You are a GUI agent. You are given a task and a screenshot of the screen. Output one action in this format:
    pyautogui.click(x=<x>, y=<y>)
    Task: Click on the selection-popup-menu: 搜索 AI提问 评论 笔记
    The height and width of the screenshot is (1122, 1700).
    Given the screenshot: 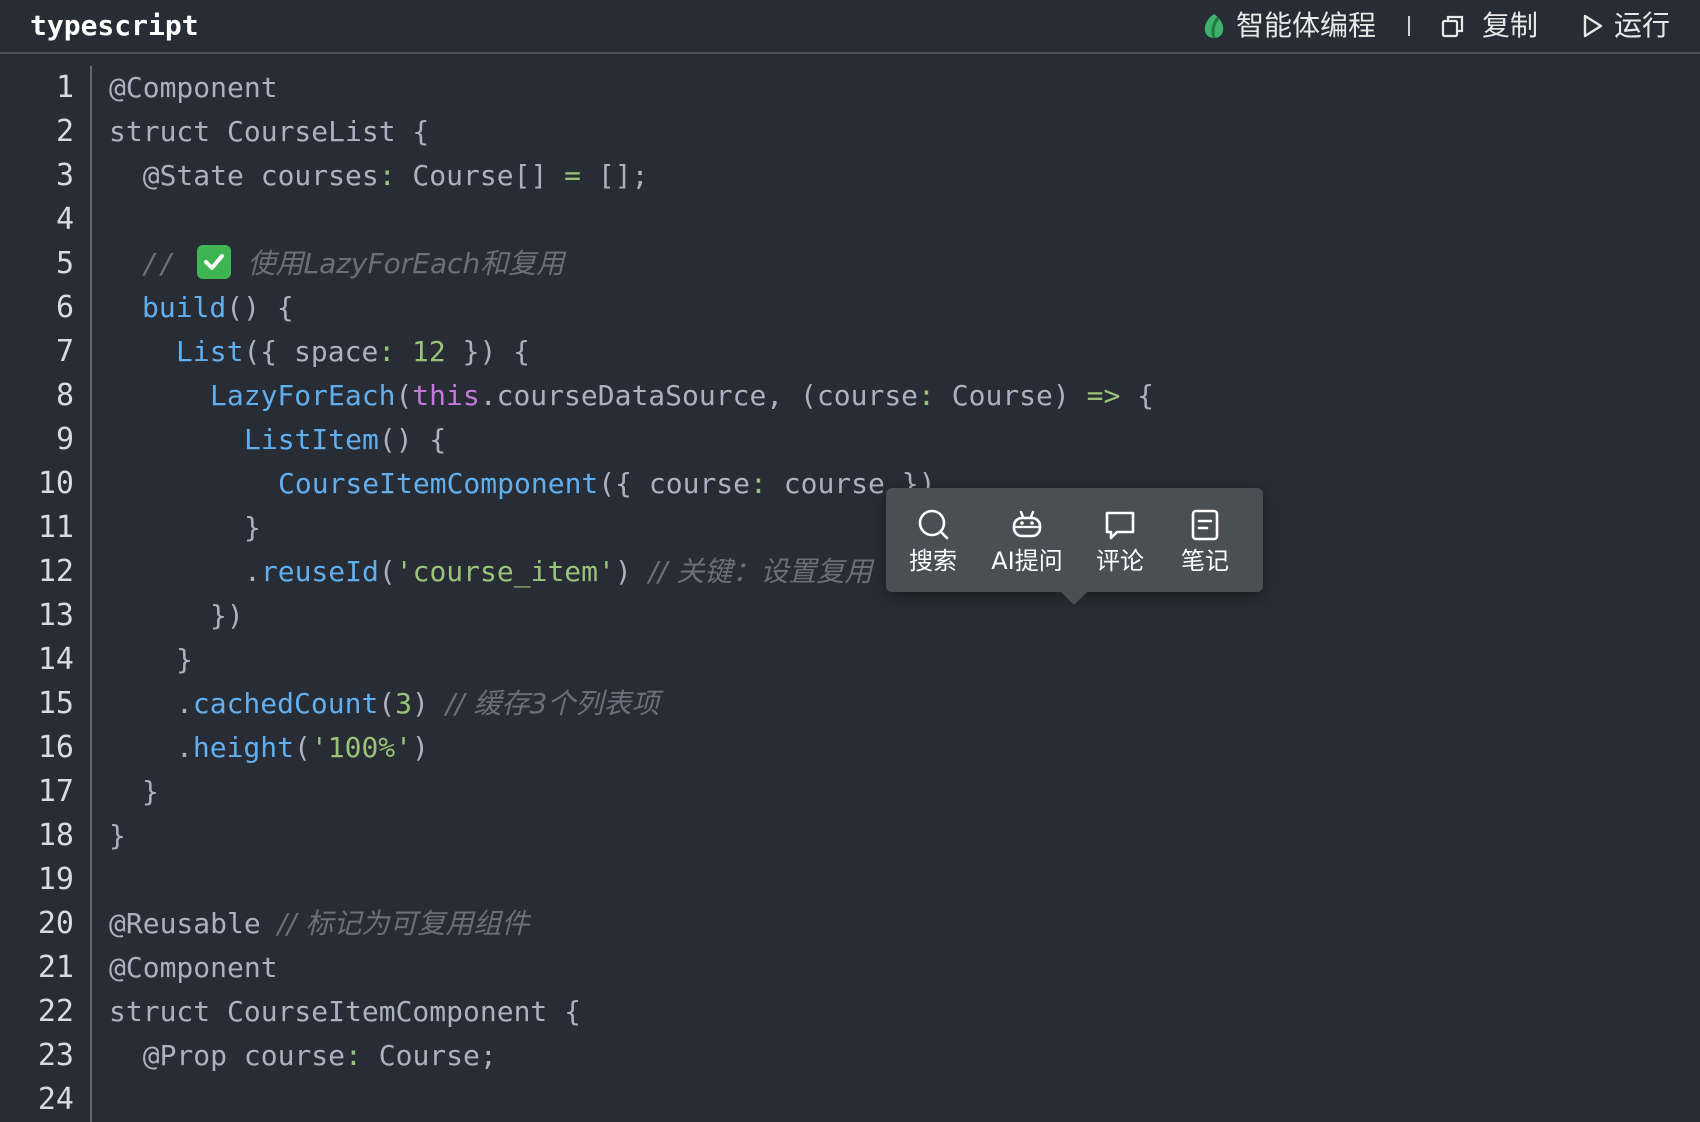 What is the action you would take?
    pyautogui.click(x=1074, y=540)
    